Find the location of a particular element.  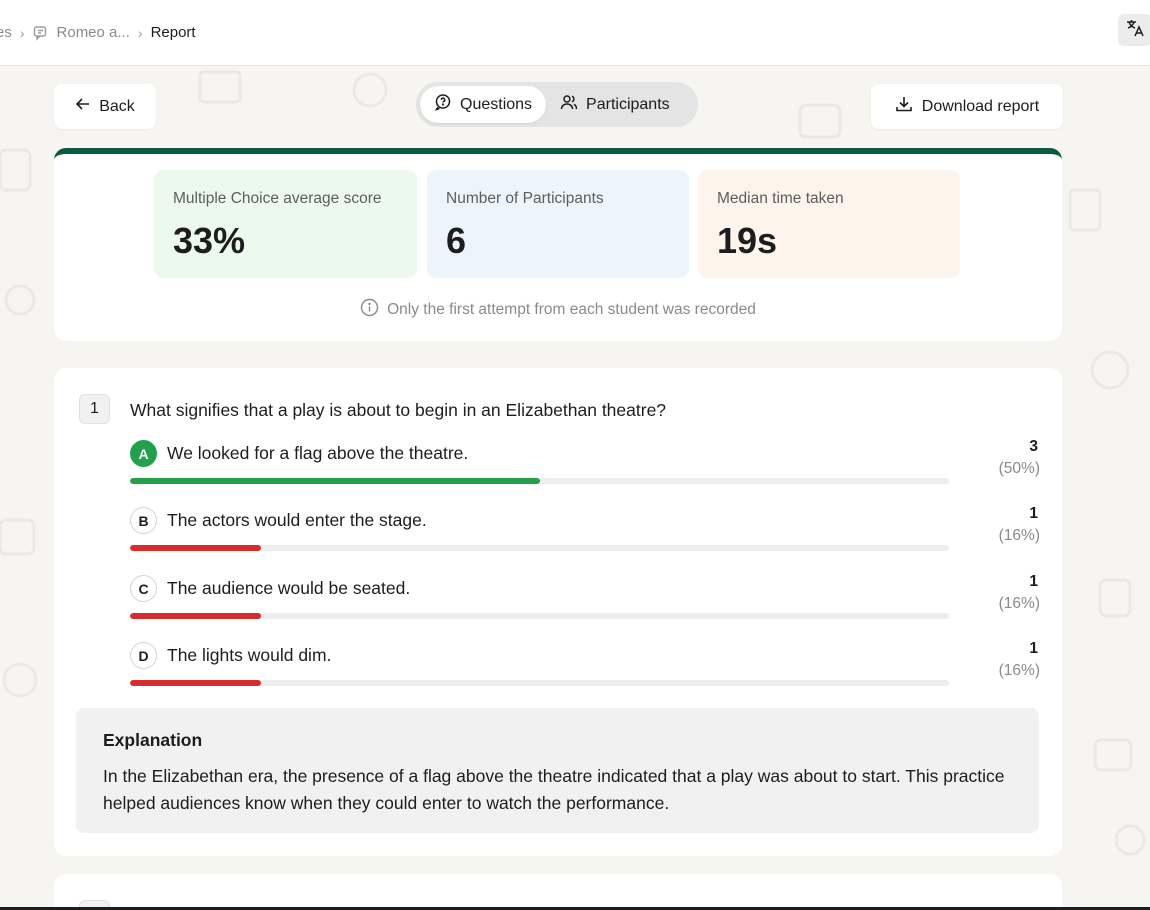

stat-label: Multiple Choice average score is located at coordinates (277, 198).